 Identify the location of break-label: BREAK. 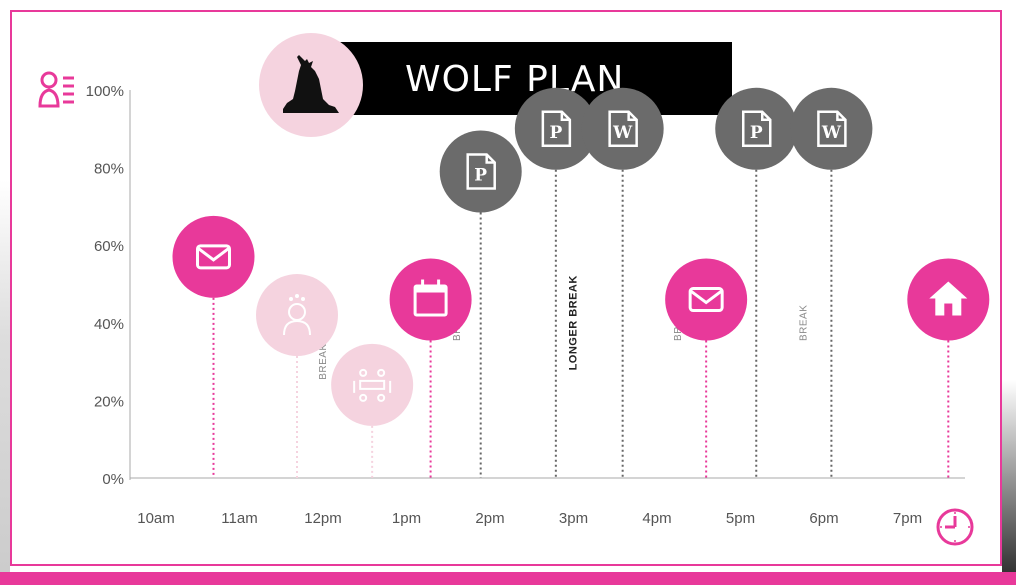
(803, 323).